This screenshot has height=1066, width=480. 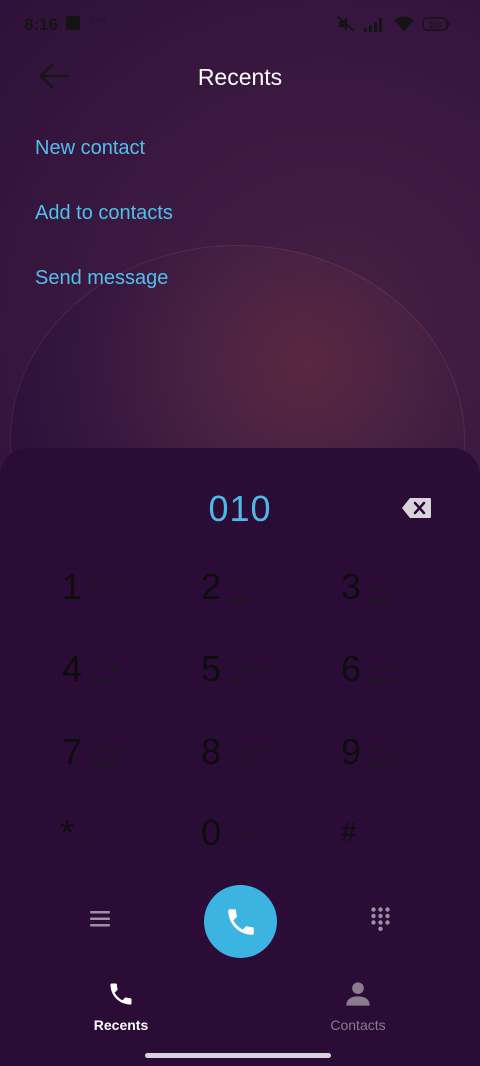 I want to click on key-1: 1 ㄍㄎㄏㄐ, so click(x=132, y=596).